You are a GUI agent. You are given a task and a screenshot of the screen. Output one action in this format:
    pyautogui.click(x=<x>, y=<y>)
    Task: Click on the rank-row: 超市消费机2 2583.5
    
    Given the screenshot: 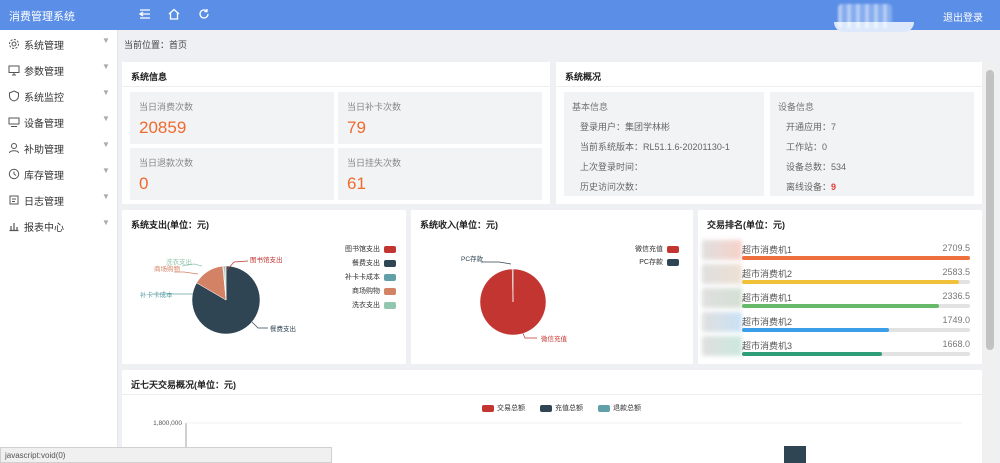 What is the action you would take?
    pyautogui.click(x=836, y=276)
    